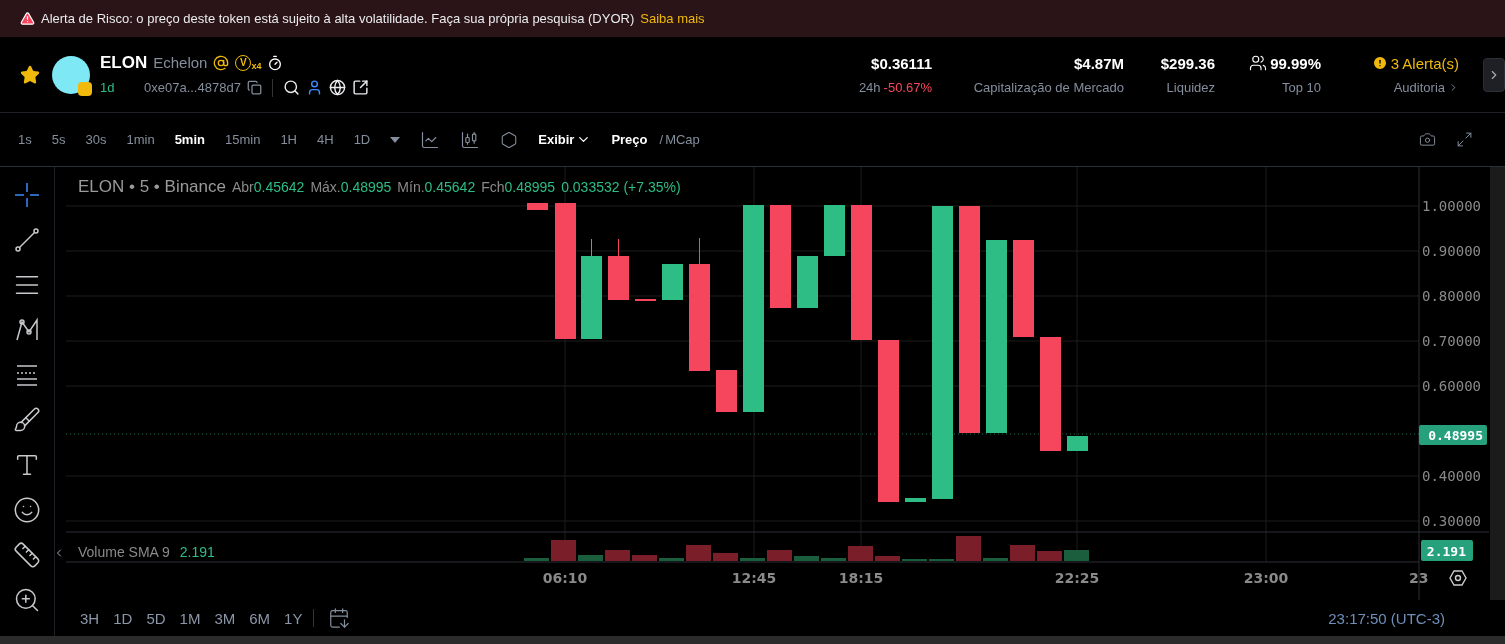 Image resolution: width=1505 pixels, height=644 pixels. Describe the element at coordinates (27, 510) in the screenshot. I see `smiley-icon` at that location.